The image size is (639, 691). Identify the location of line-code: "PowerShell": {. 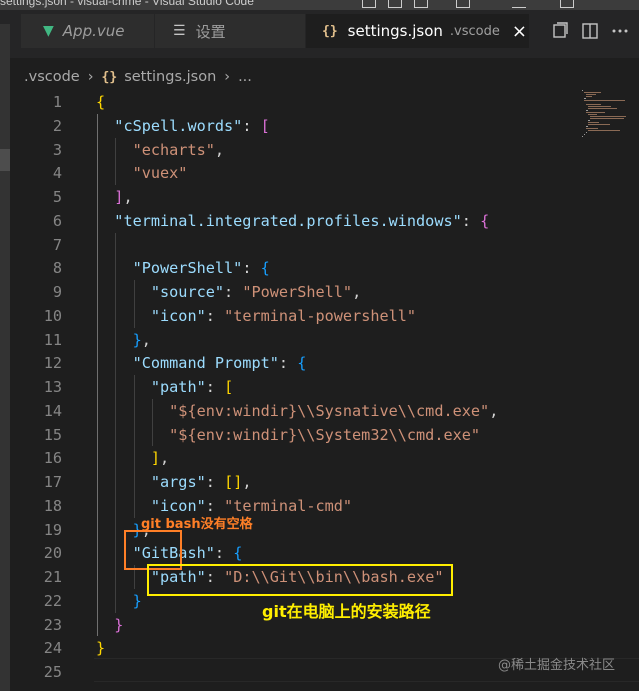
(201, 268).